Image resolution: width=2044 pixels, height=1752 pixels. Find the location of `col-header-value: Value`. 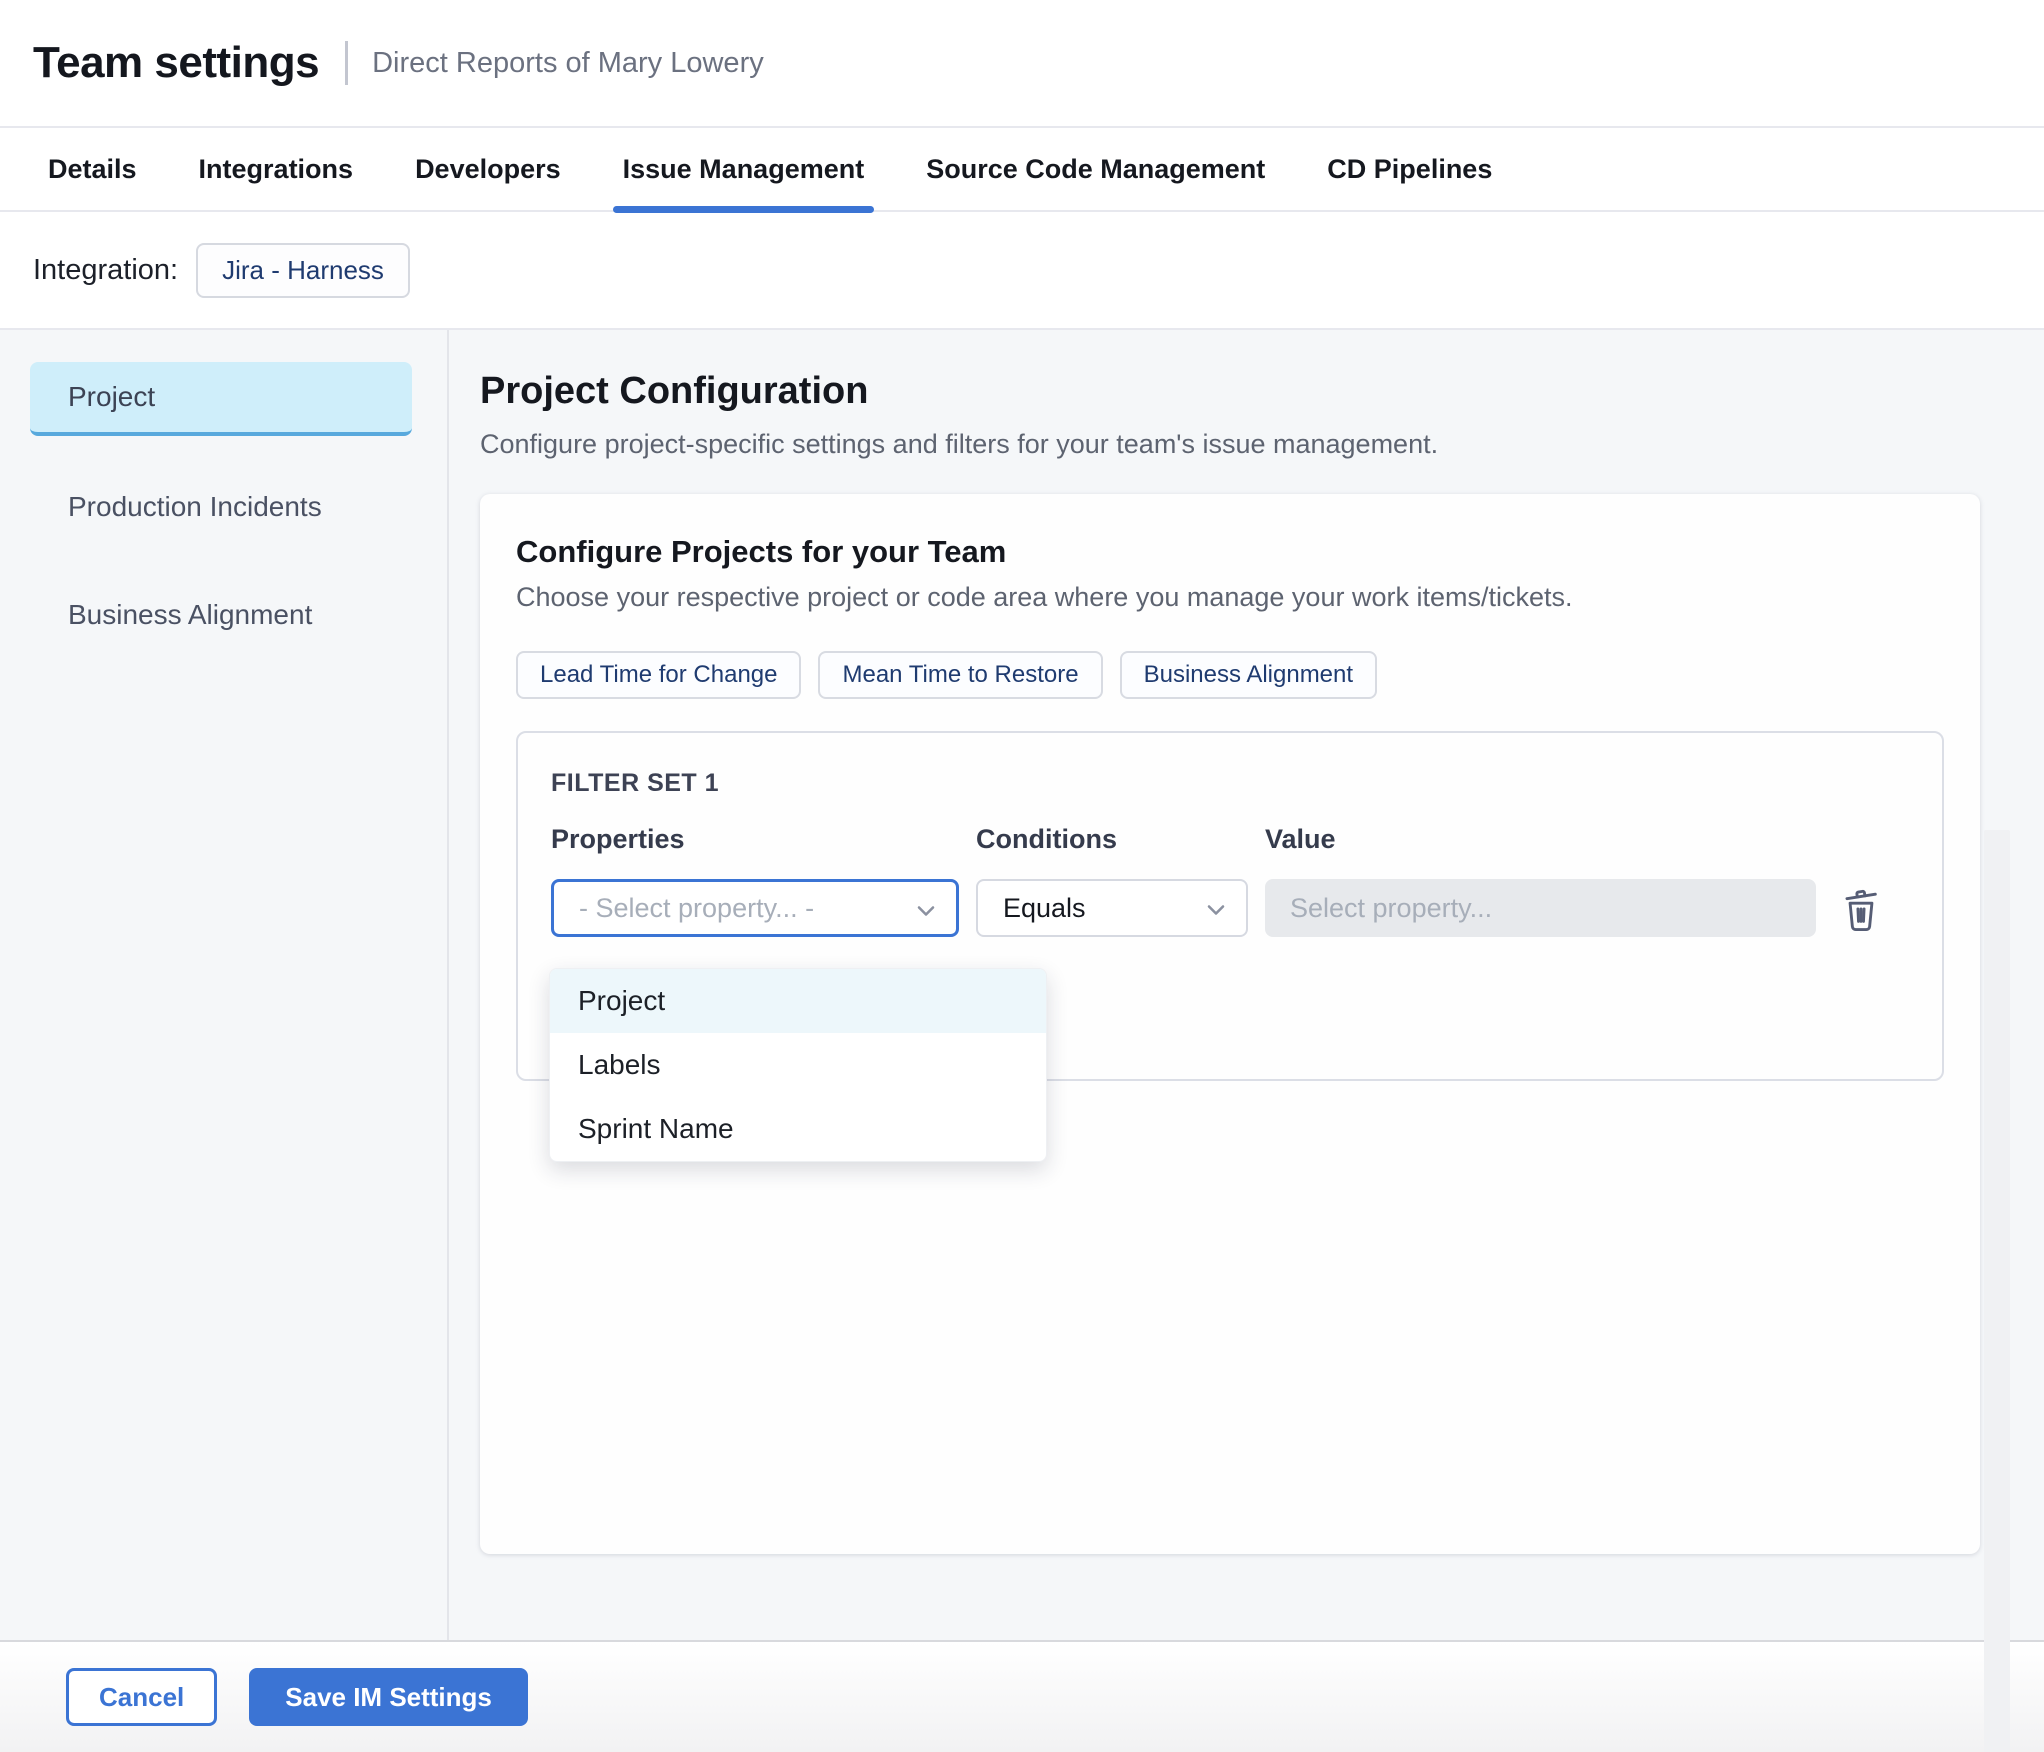

col-header-value: Value is located at coordinates (1300, 839).